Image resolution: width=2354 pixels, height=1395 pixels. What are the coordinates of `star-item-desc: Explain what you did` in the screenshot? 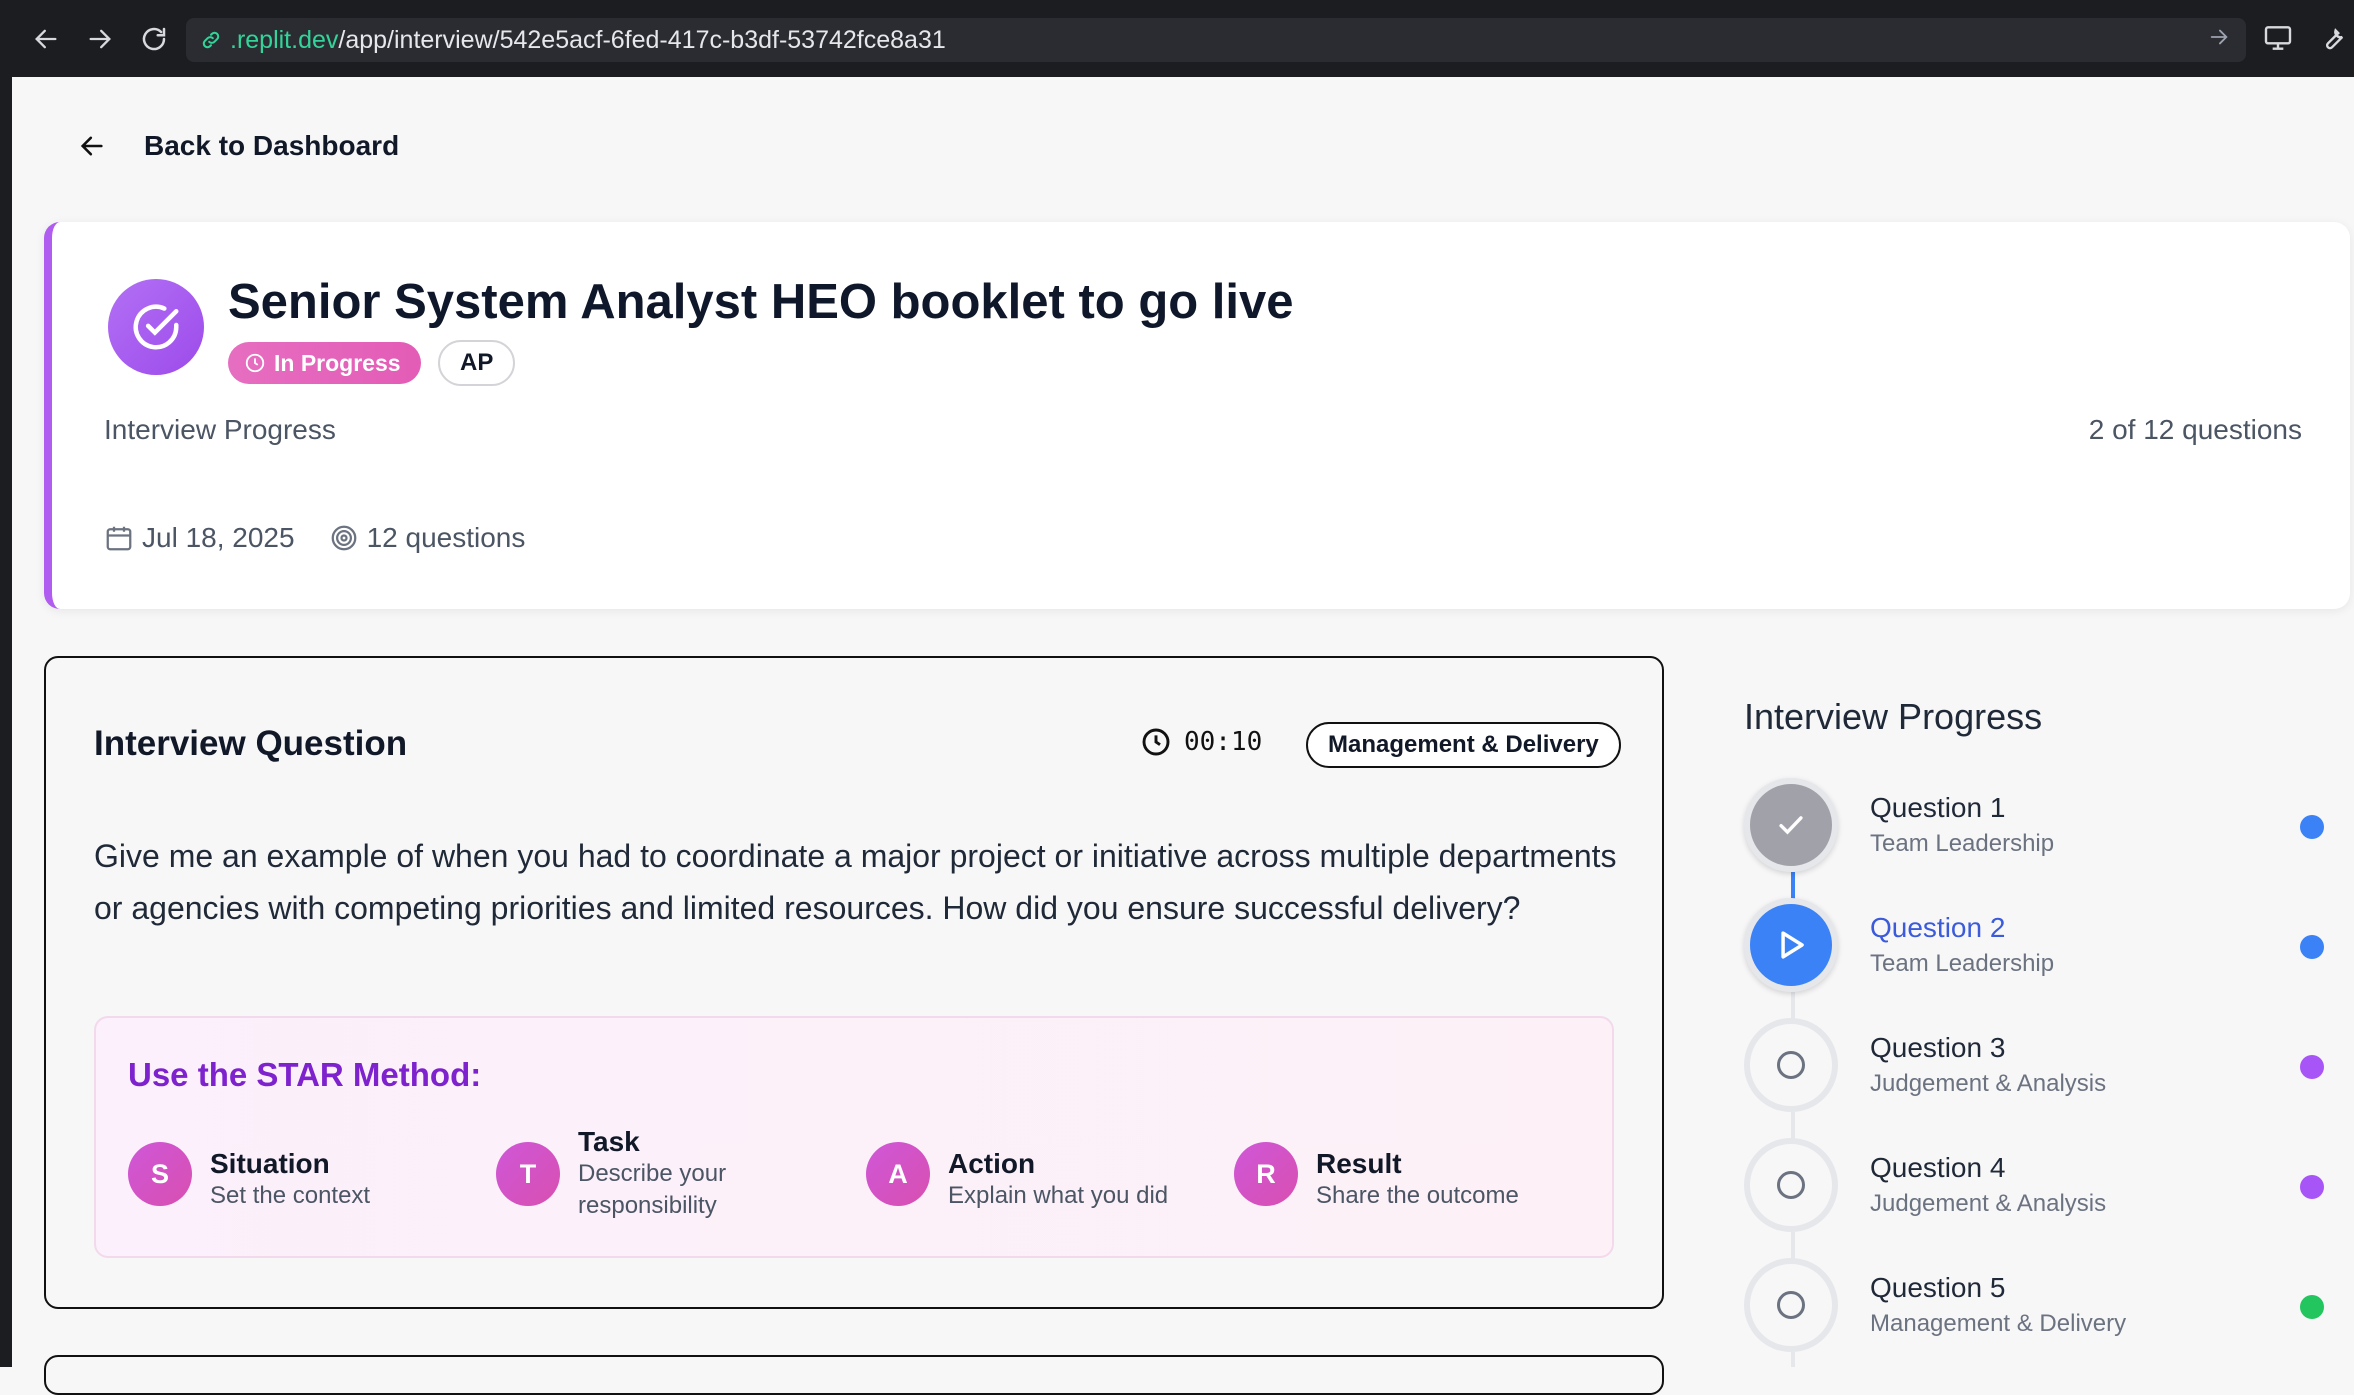 It's located at (1058, 1195).